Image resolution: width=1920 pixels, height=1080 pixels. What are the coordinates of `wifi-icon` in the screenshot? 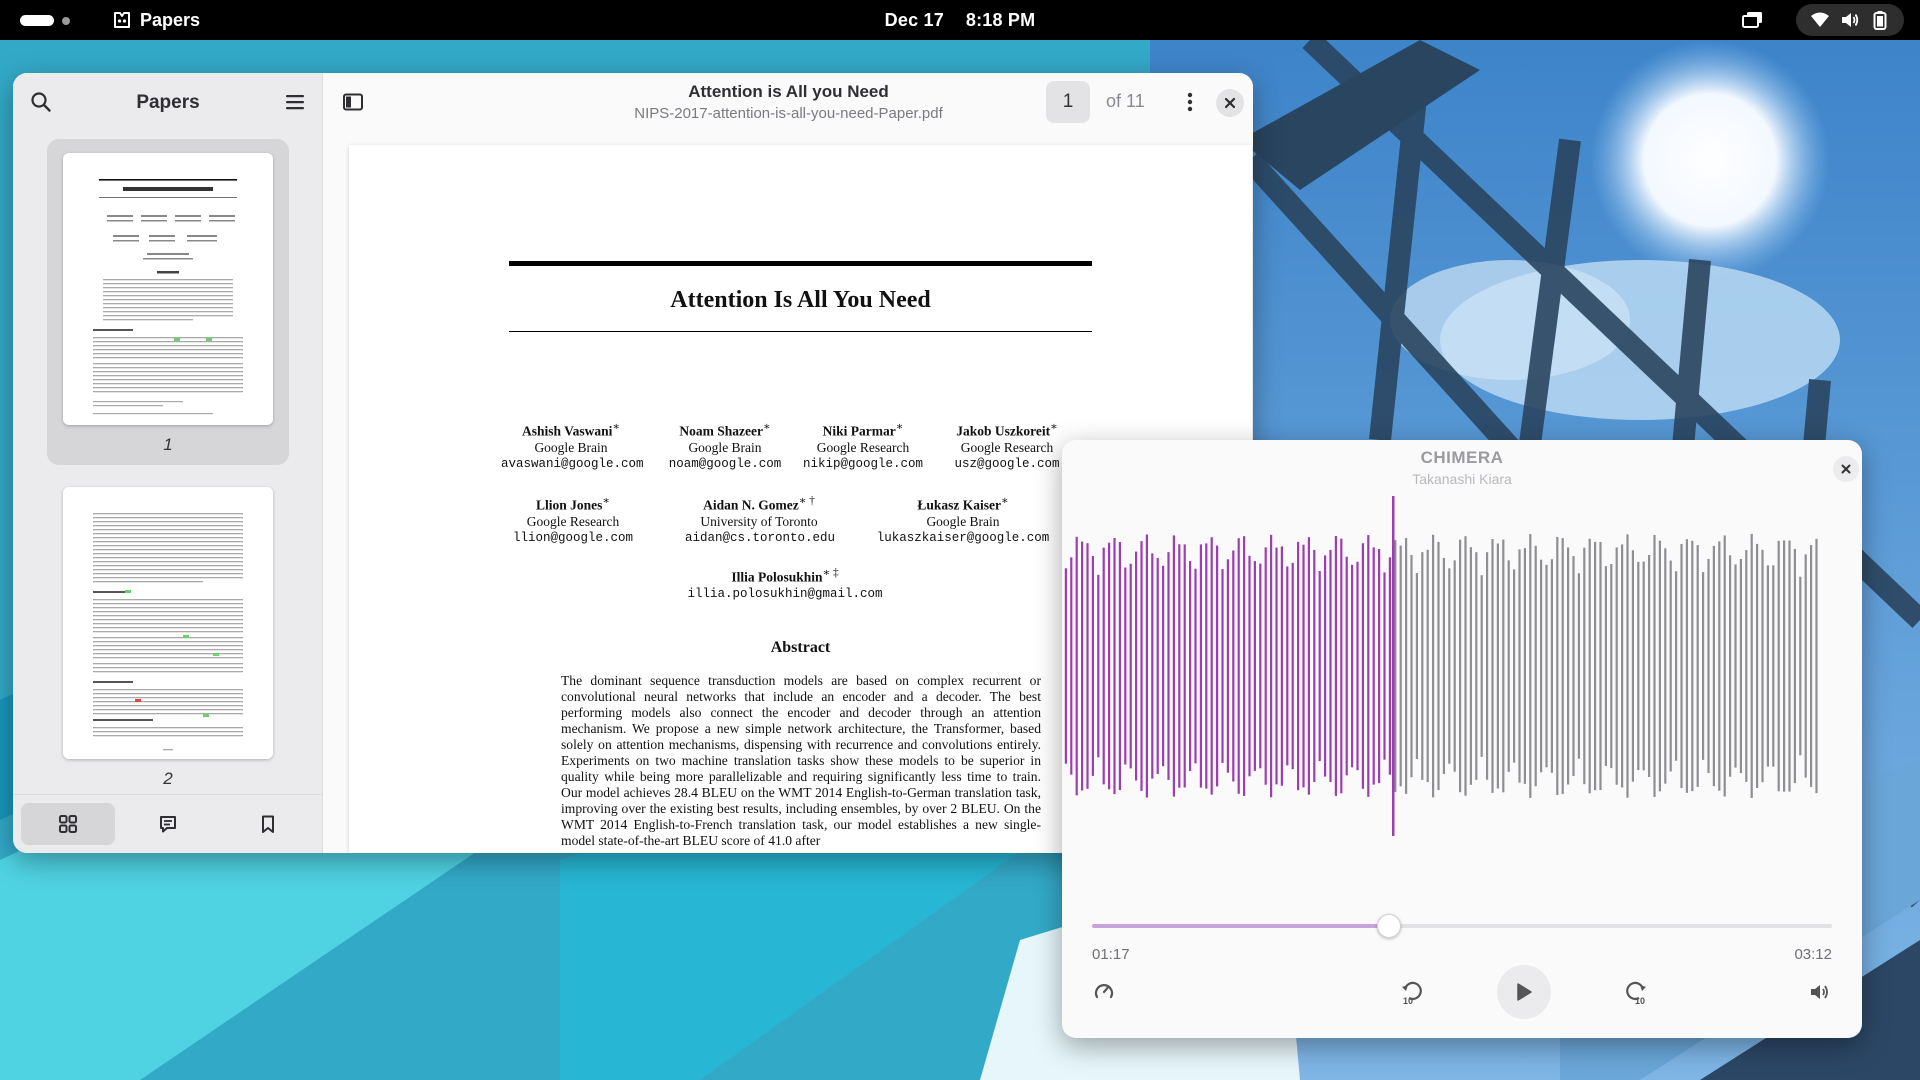 It's located at (1820, 19).